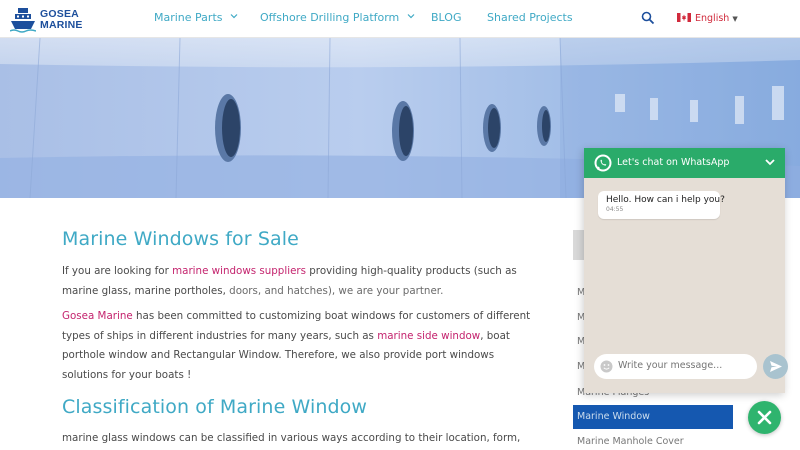 Image resolution: width=800 pixels, height=450 pixels. What do you see at coordinates (653, 440) in the screenshot?
I see `sidebar-item-marine-manhole-cover: Marine Manhole Cover` at bounding box center [653, 440].